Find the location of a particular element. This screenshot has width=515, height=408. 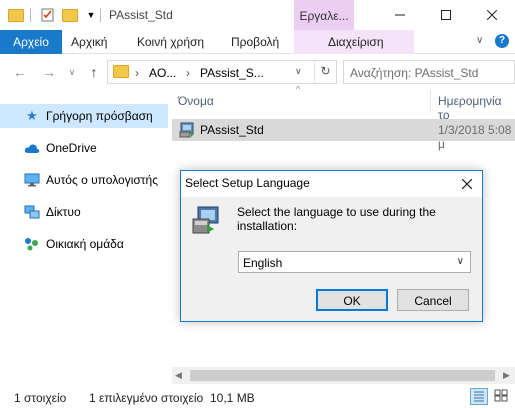

nav-item-homegroup: Οικιακή ομάδα is located at coordinates (84, 244).